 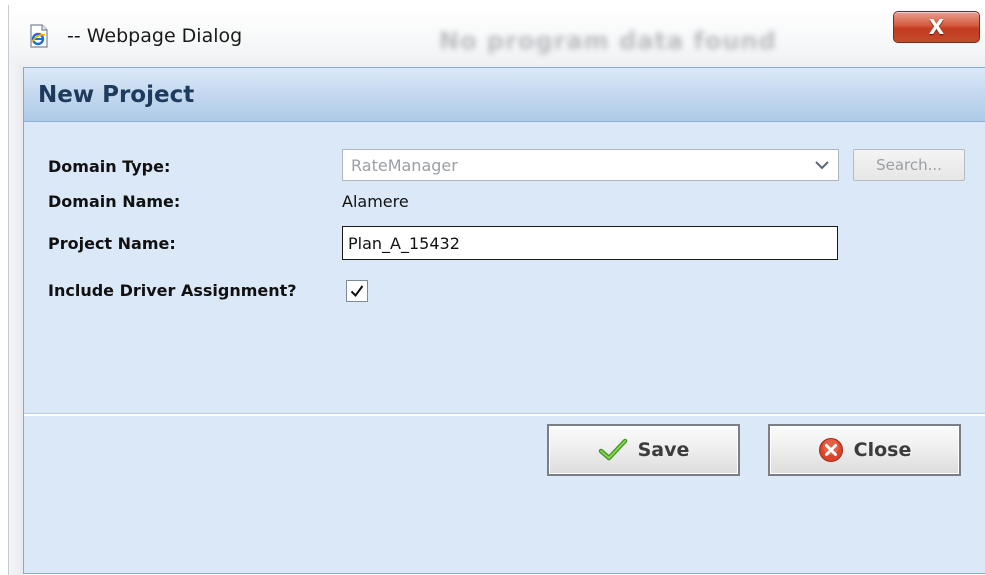 I want to click on domain-type-select: RateManager, so click(x=590, y=165).